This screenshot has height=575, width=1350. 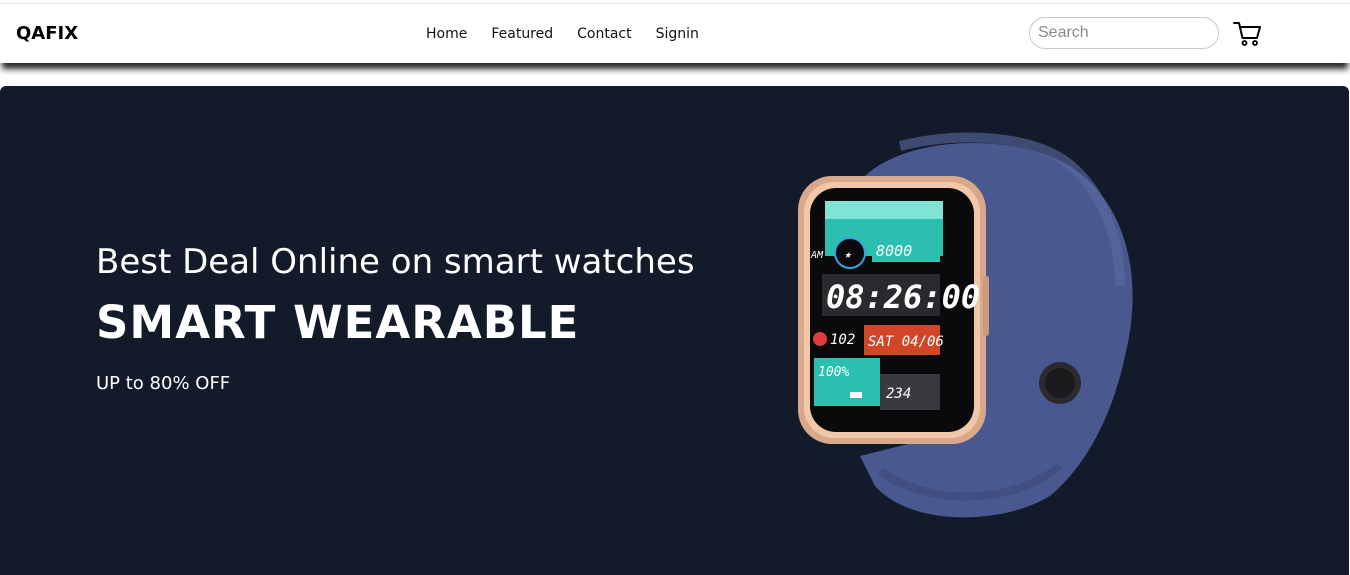 I want to click on watch-heart-text: 102, so click(x=842, y=340).